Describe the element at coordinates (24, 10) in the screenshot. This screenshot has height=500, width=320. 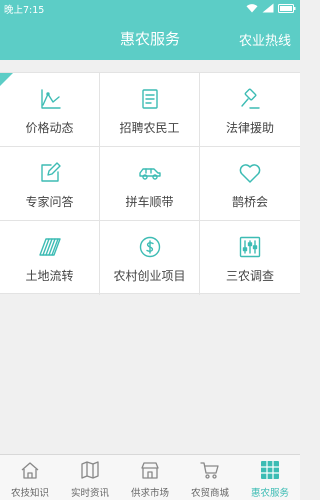
I see `status-time: 晚上7:15` at that location.